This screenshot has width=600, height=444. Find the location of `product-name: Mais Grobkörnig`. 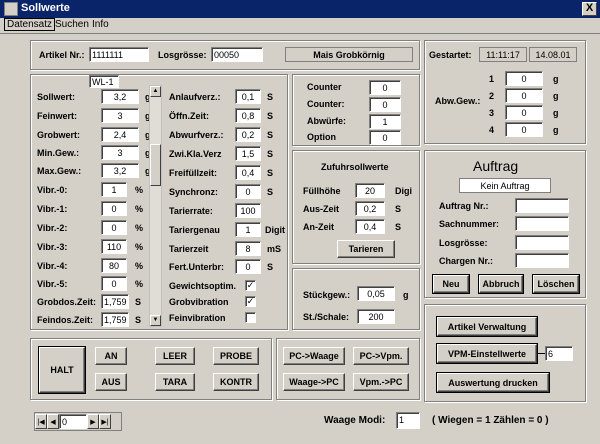

product-name: Mais Grobkörnig is located at coordinates (349, 54).